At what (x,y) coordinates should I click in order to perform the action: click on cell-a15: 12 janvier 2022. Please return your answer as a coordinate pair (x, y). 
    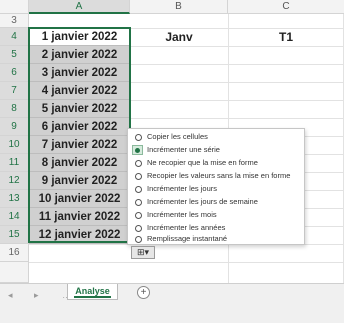
    Looking at the image, I should click on (79, 235).